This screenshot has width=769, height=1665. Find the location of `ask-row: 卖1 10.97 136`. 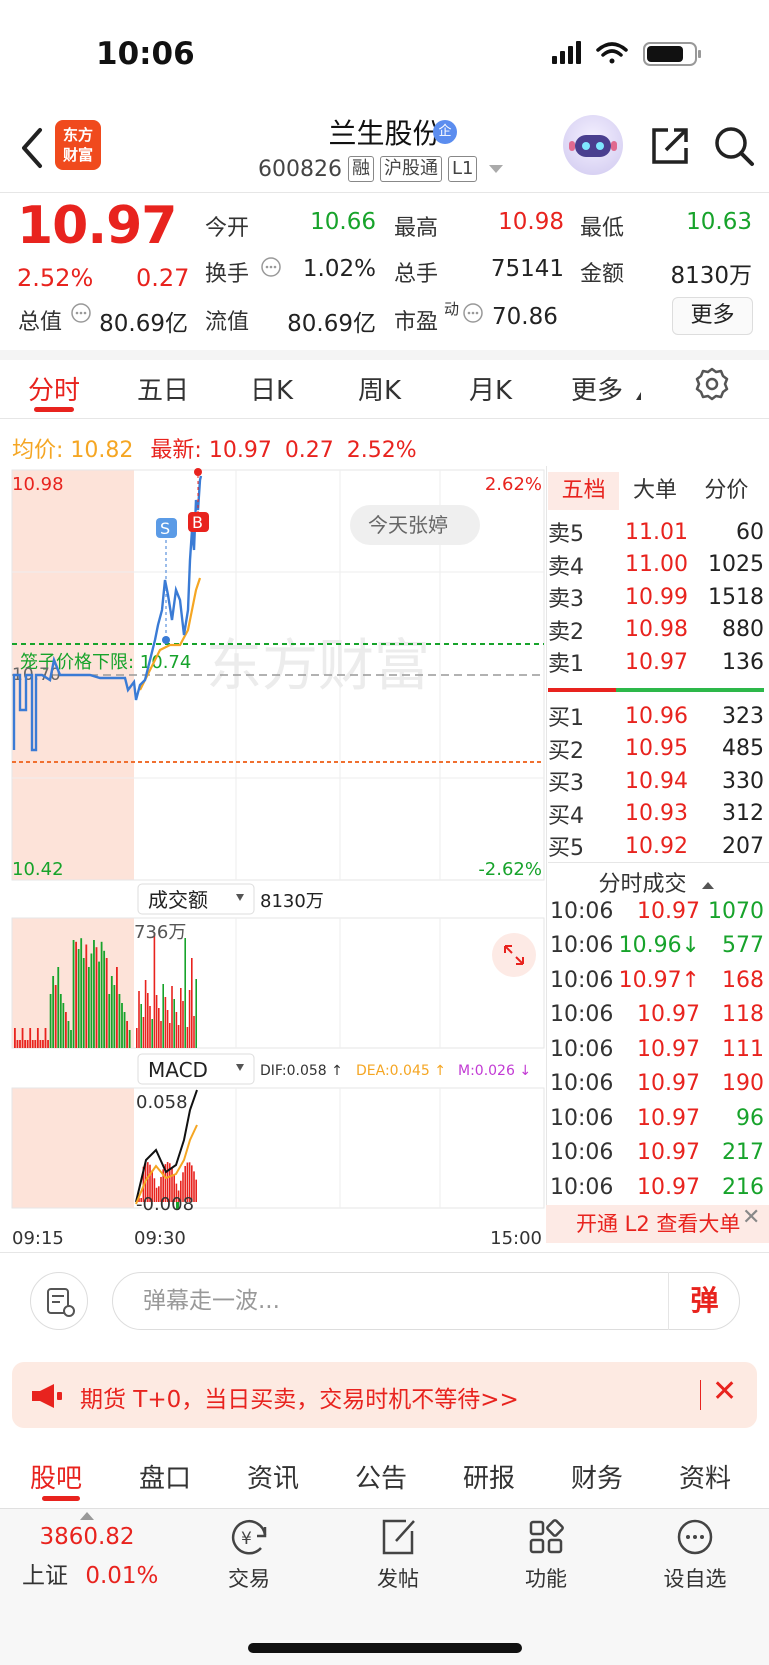

ask-row: 卖1 10.97 136 is located at coordinates (656, 662).